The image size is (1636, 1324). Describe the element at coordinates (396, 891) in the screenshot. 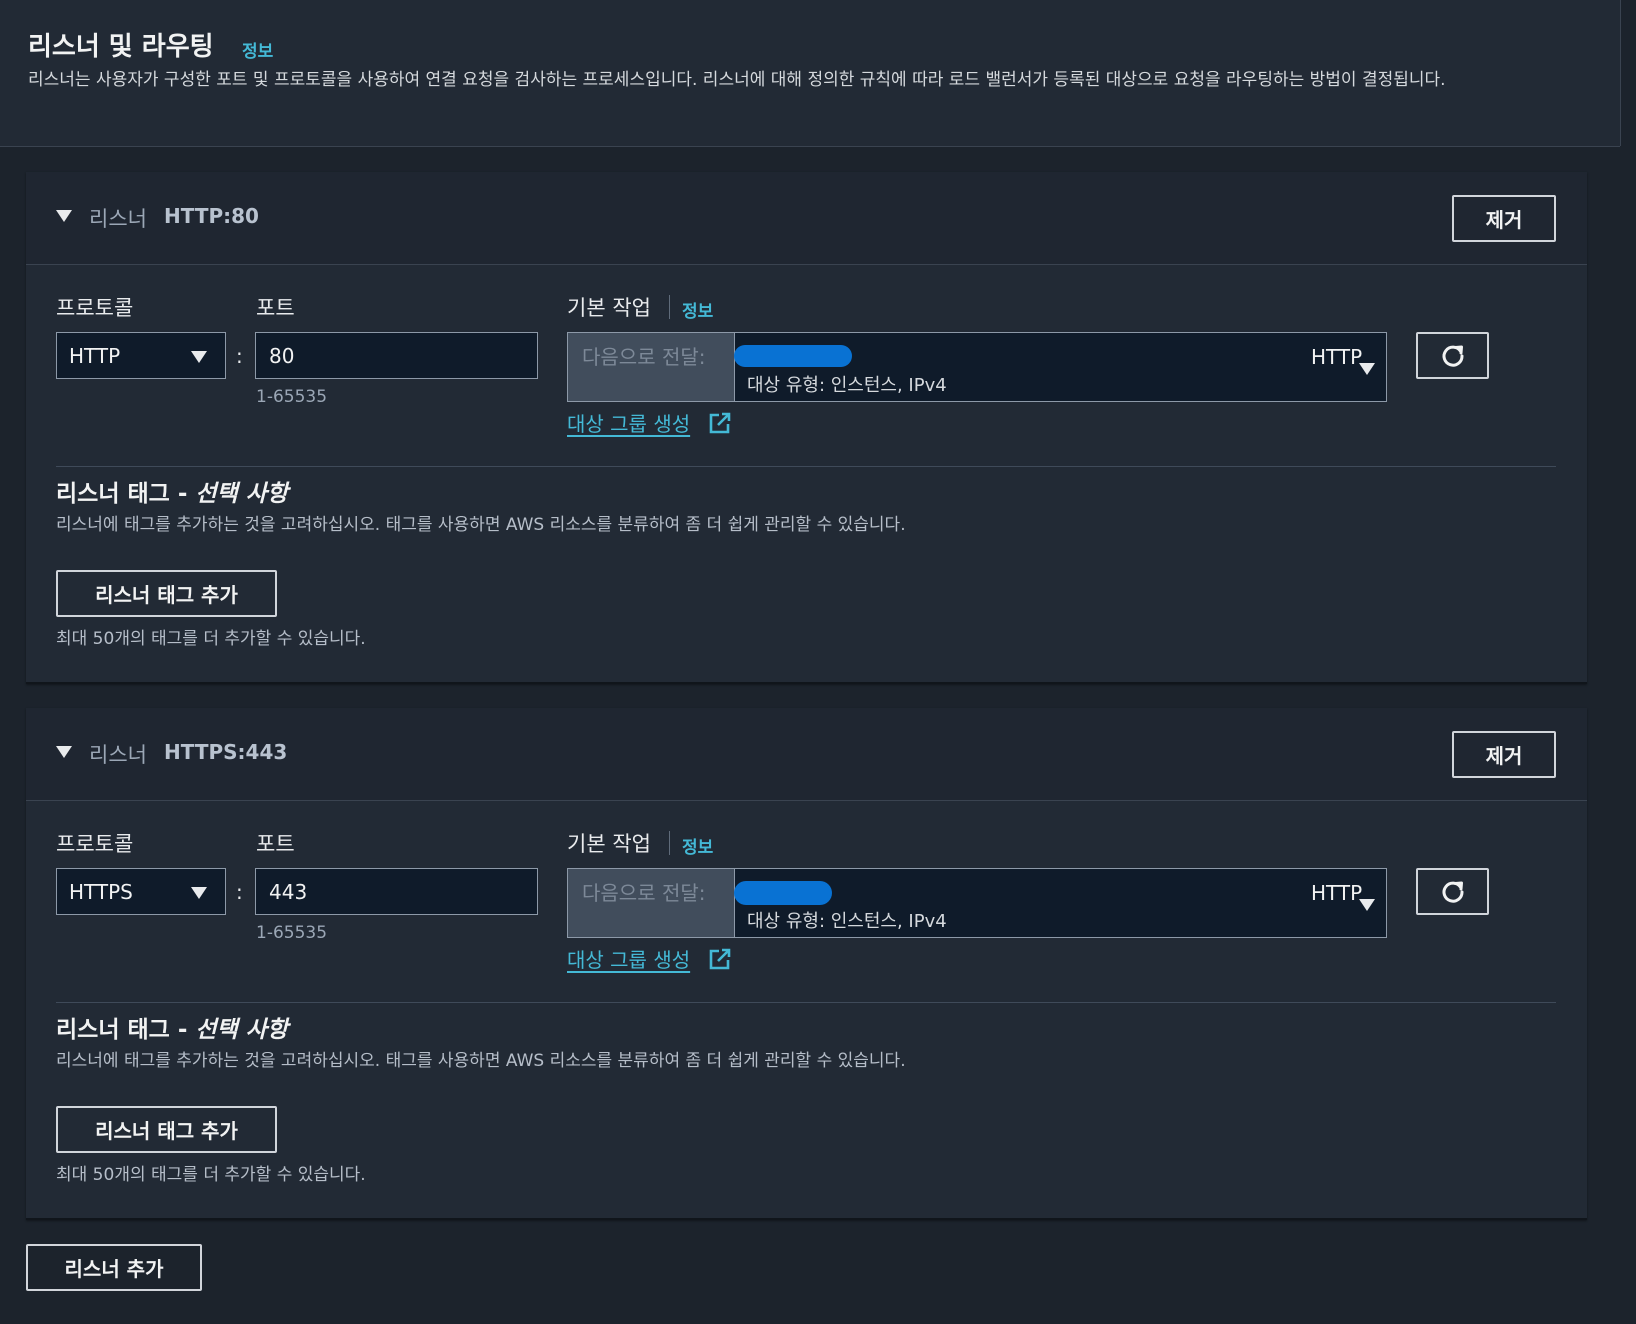

I see `port-input: 443` at that location.